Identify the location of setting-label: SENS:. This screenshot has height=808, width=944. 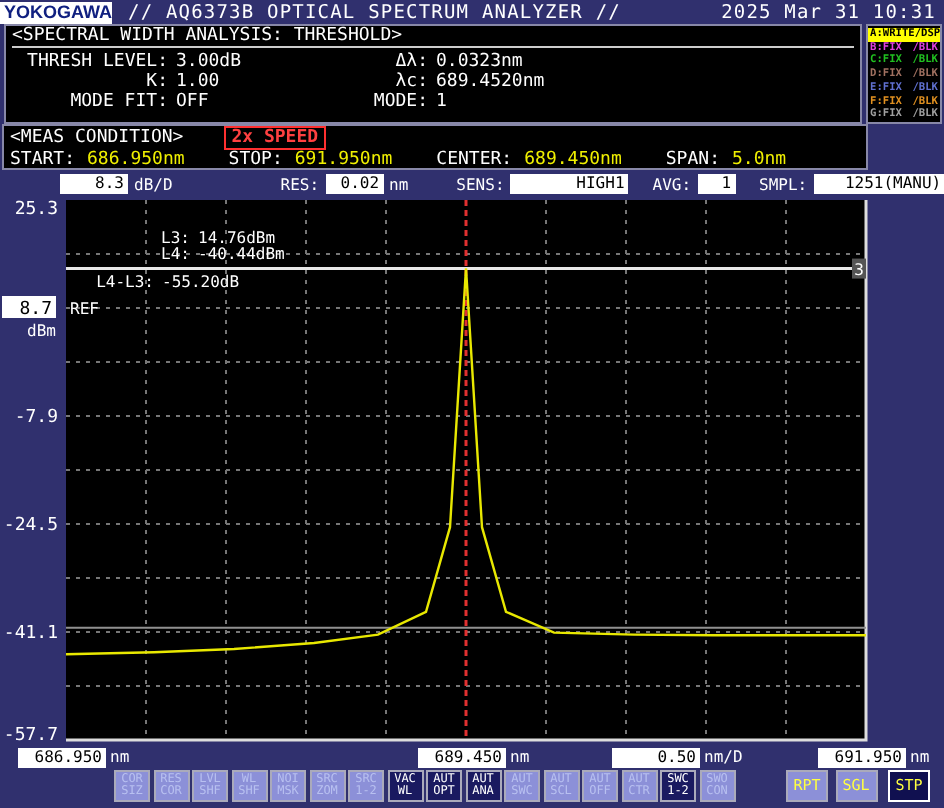
(480, 184).